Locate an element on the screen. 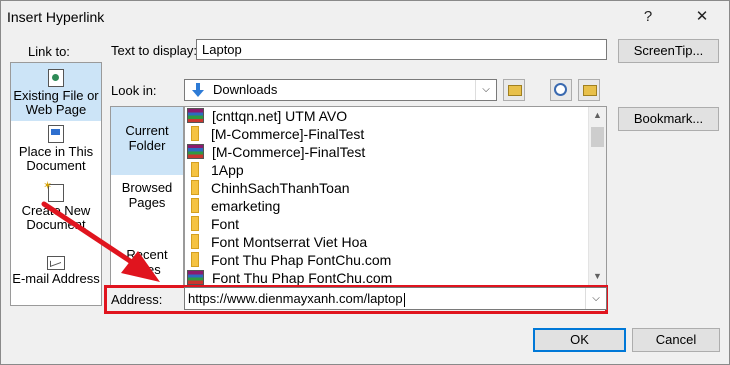 The width and height of the screenshot is (730, 365). annotation-arrow is located at coordinates (100, 241).